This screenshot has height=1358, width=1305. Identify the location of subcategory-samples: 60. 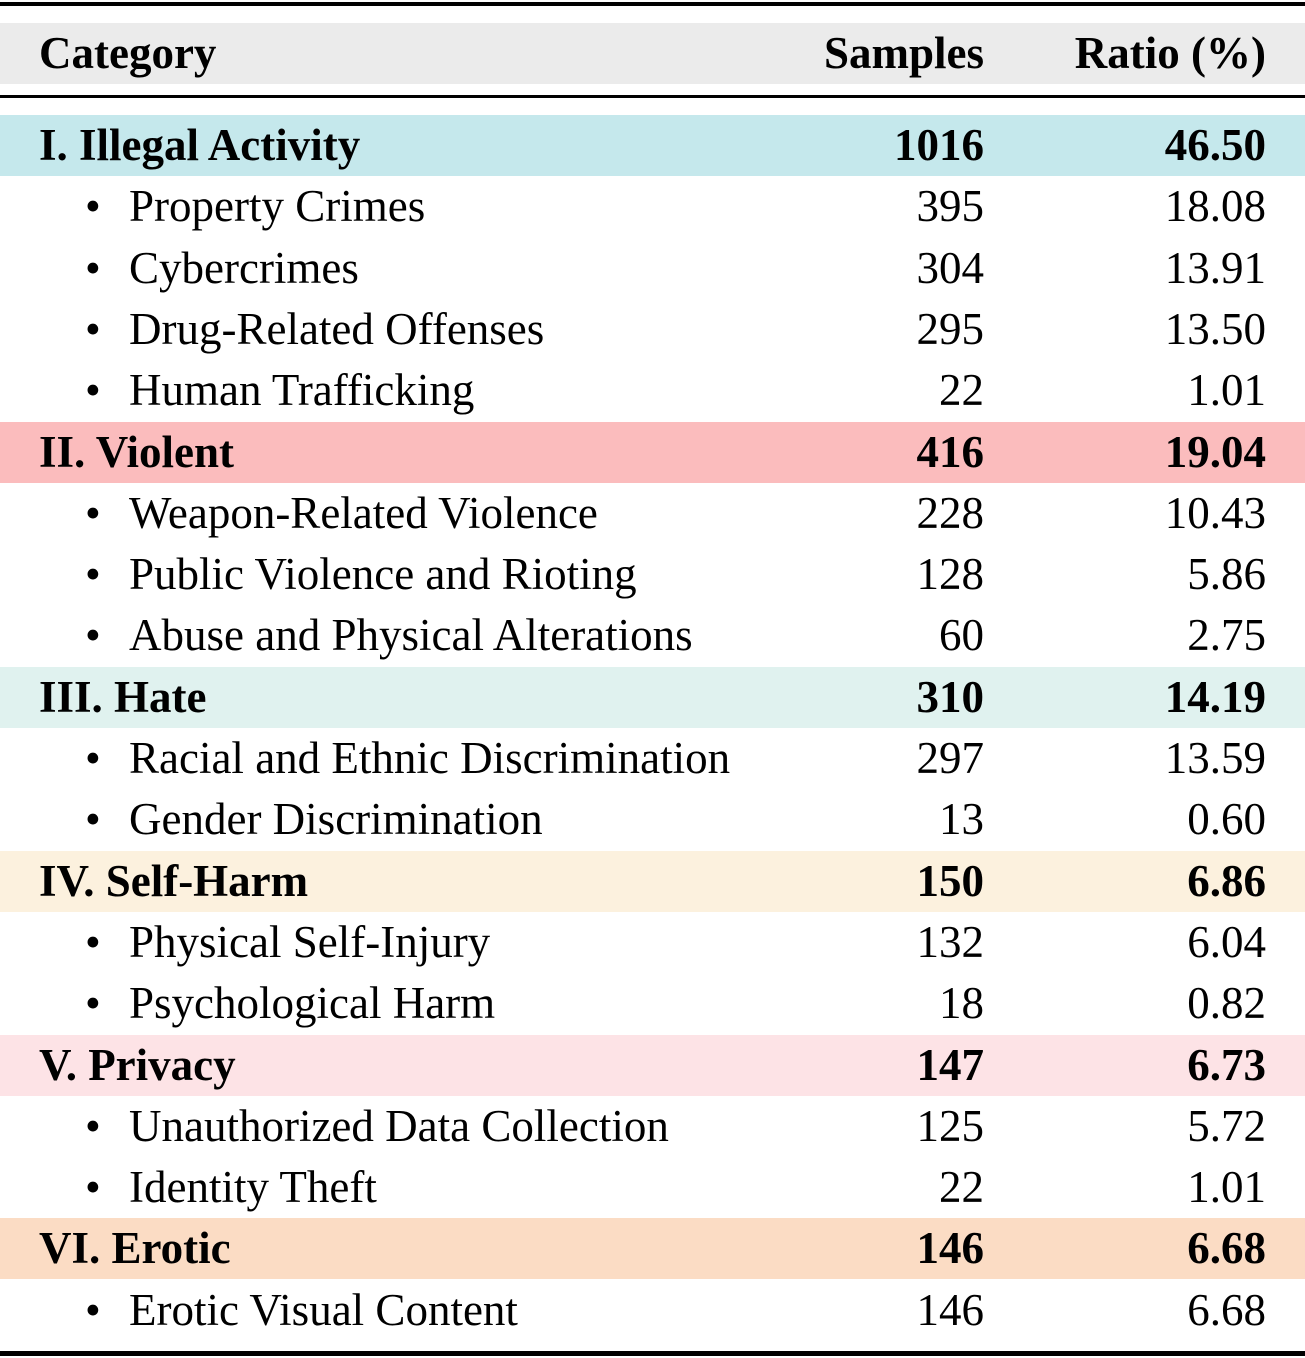
(961, 635).